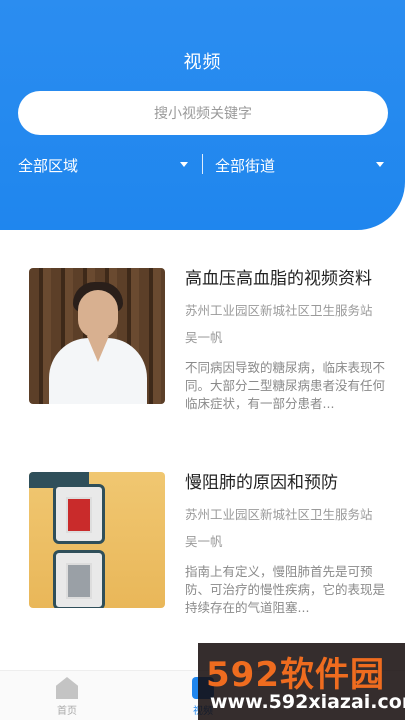  What do you see at coordinates (48, 165) in the screenshot?
I see `region-filter-label: 全部区域` at bounding box center [48, 165].